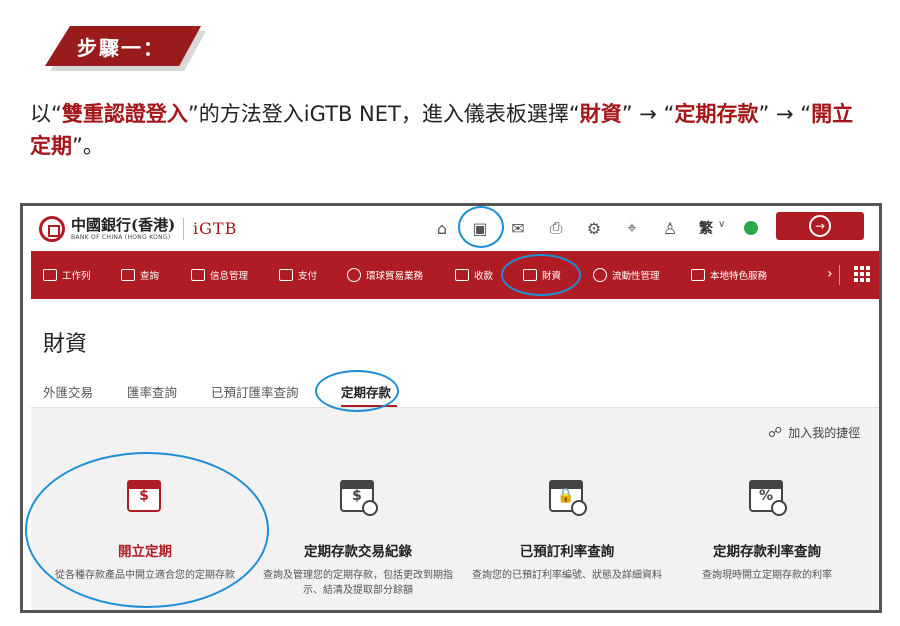  What do you see at coordinates (68, 391) in the screenshot?
I see `tab-fx-trade: 外匯交易` at bounding box center [68, 391].